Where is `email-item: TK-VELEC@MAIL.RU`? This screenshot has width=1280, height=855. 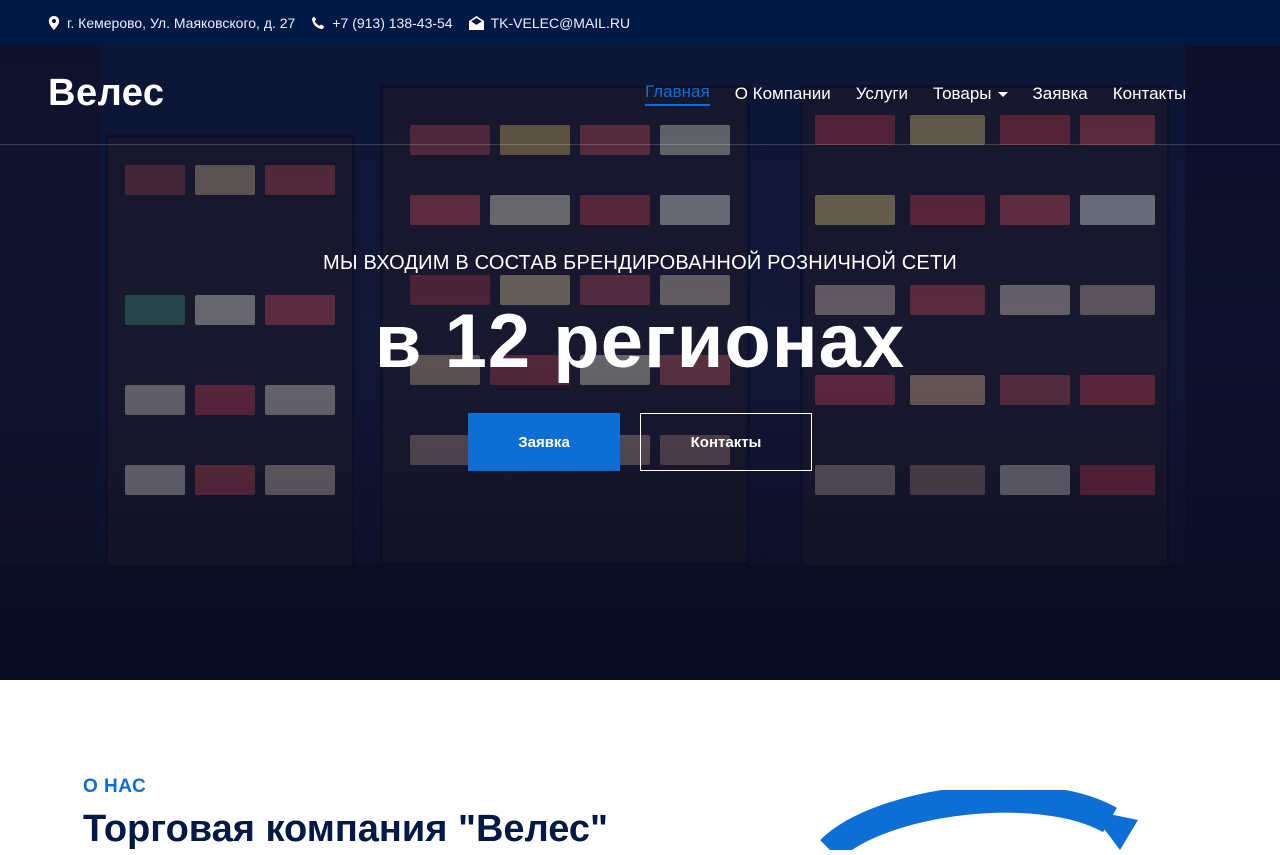
email-item: TK-VELEC@MAIL.RU is located at coordinates (549, 23).